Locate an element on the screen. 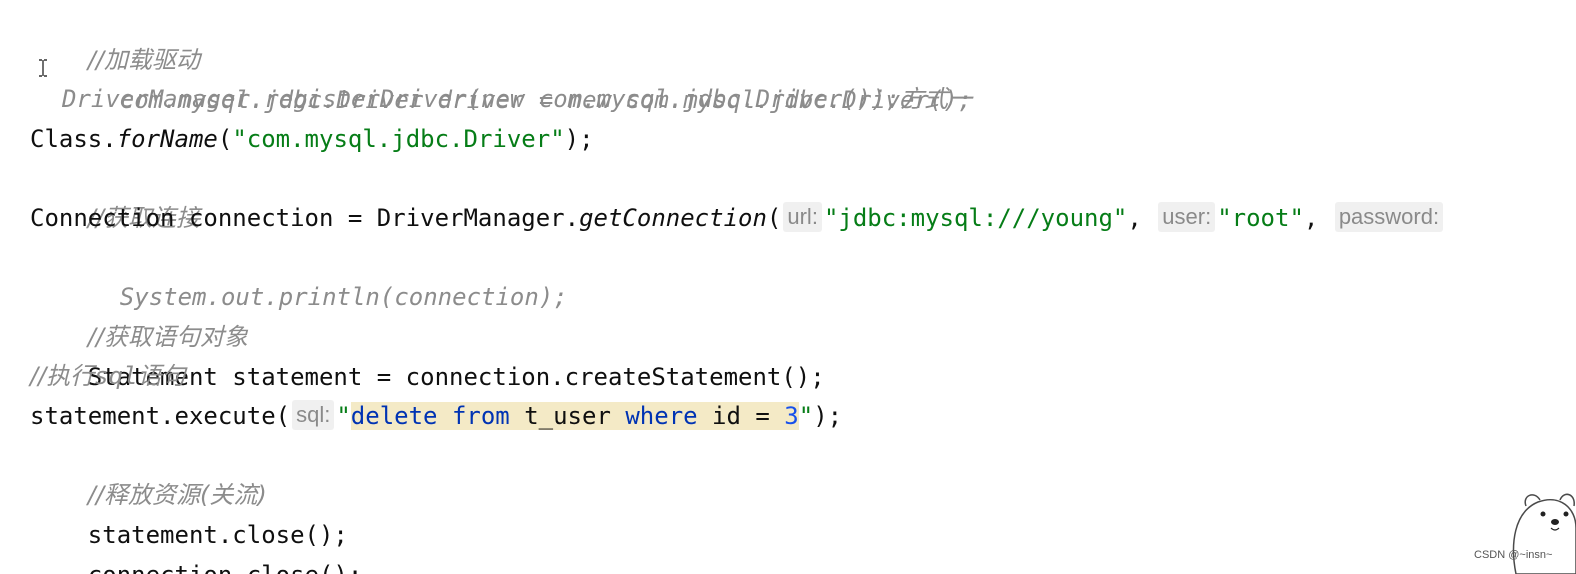 This screenshot has width=1576, height=574. sql-highlight: delete from t_user where id = 3 is located at coordinates (574, 416).